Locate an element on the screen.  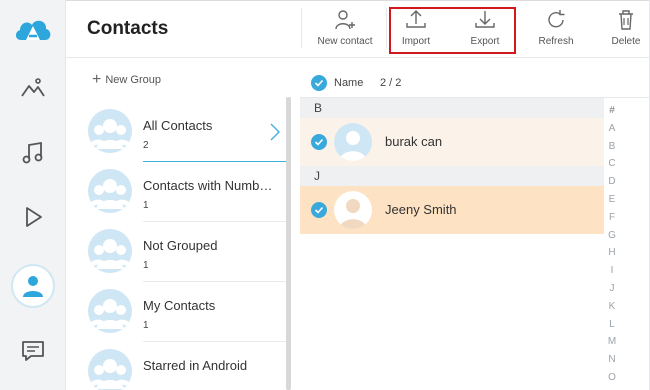
list-header: Name 2 / 2 is located at coordinates (475, 78).